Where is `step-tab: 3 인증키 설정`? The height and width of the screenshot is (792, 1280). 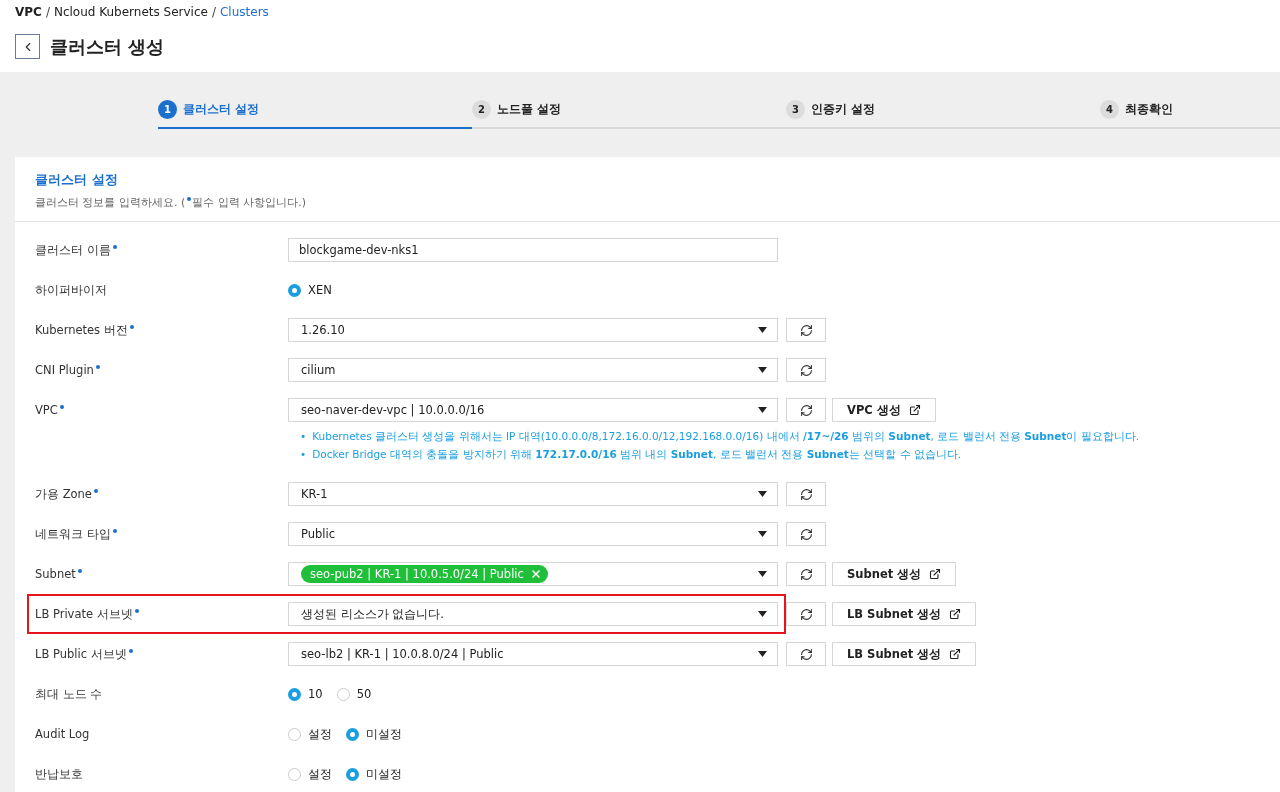
step-tab: 3 인증키 설정 is located at coordinates (943, 114).